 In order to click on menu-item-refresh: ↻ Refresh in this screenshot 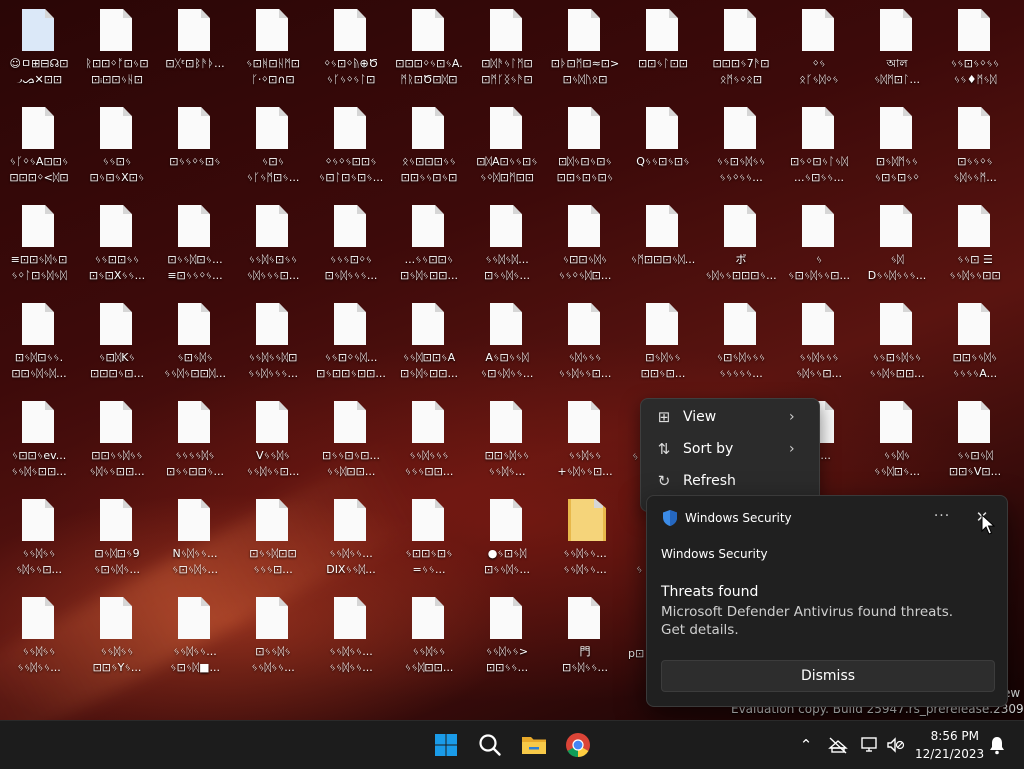, I will do `click(730, 481)`.